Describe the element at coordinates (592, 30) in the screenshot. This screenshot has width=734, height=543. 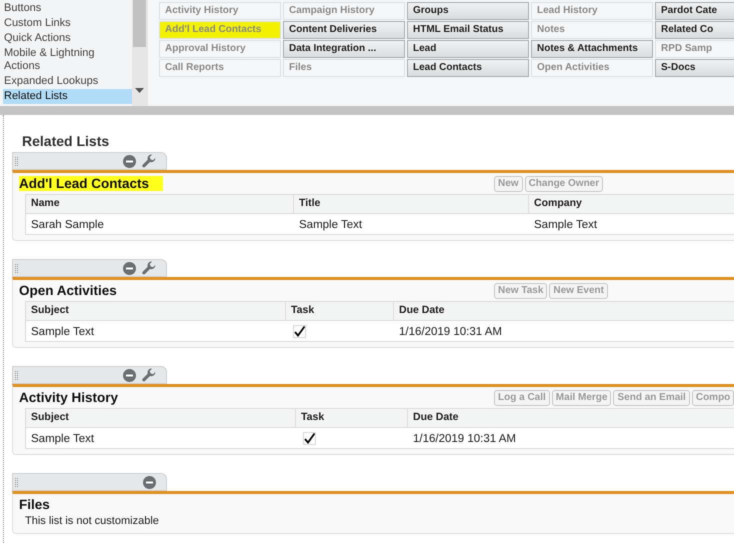
I see `palette-item: Notes` at that location.